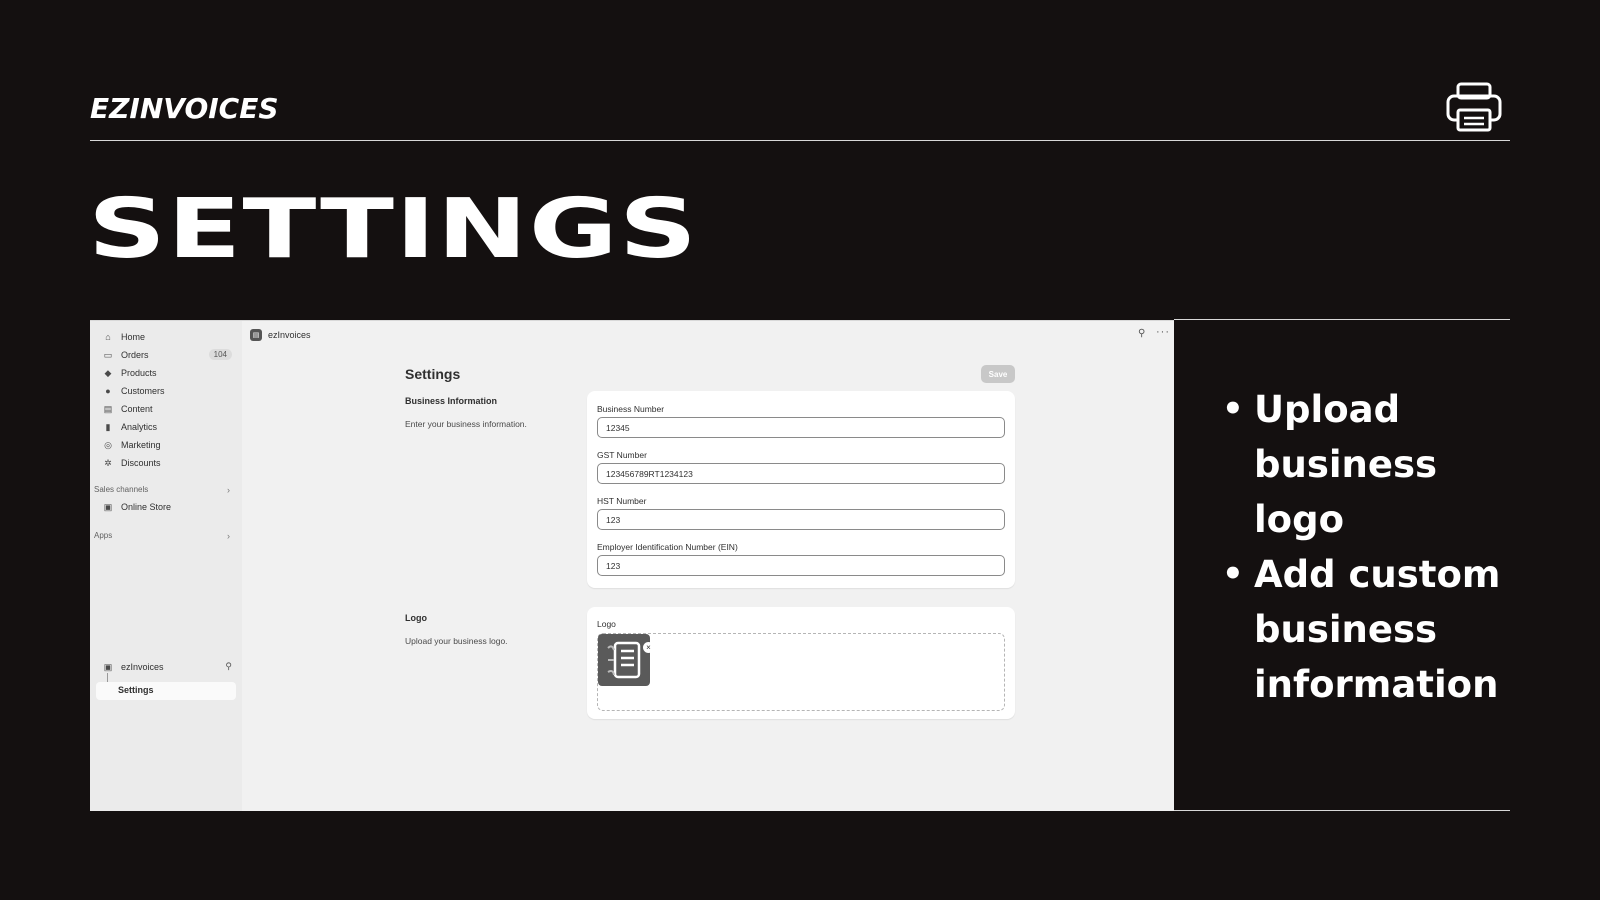 The height and width of the screenshot is (900, 1600). What do you see at coordinates (108, 391) in the screenshot?
I see `person-icon: ●` at bounding box center [108, 391].